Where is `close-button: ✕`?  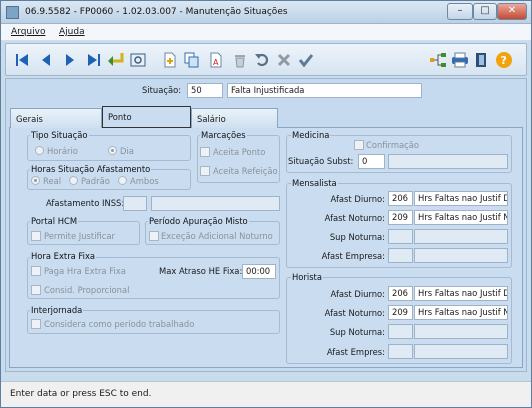
close-button: ✕ is located at coordinates (512, 11).